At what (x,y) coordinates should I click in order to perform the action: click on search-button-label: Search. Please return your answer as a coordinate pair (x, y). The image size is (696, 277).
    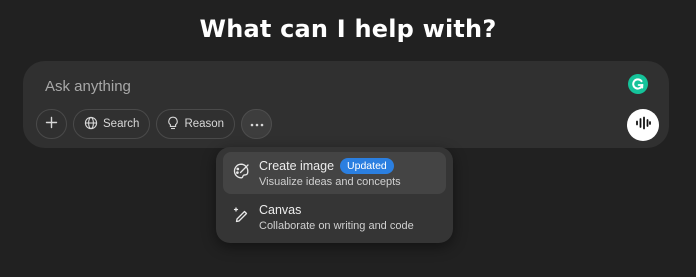
    Looking at the image, I should click on (121, 124).